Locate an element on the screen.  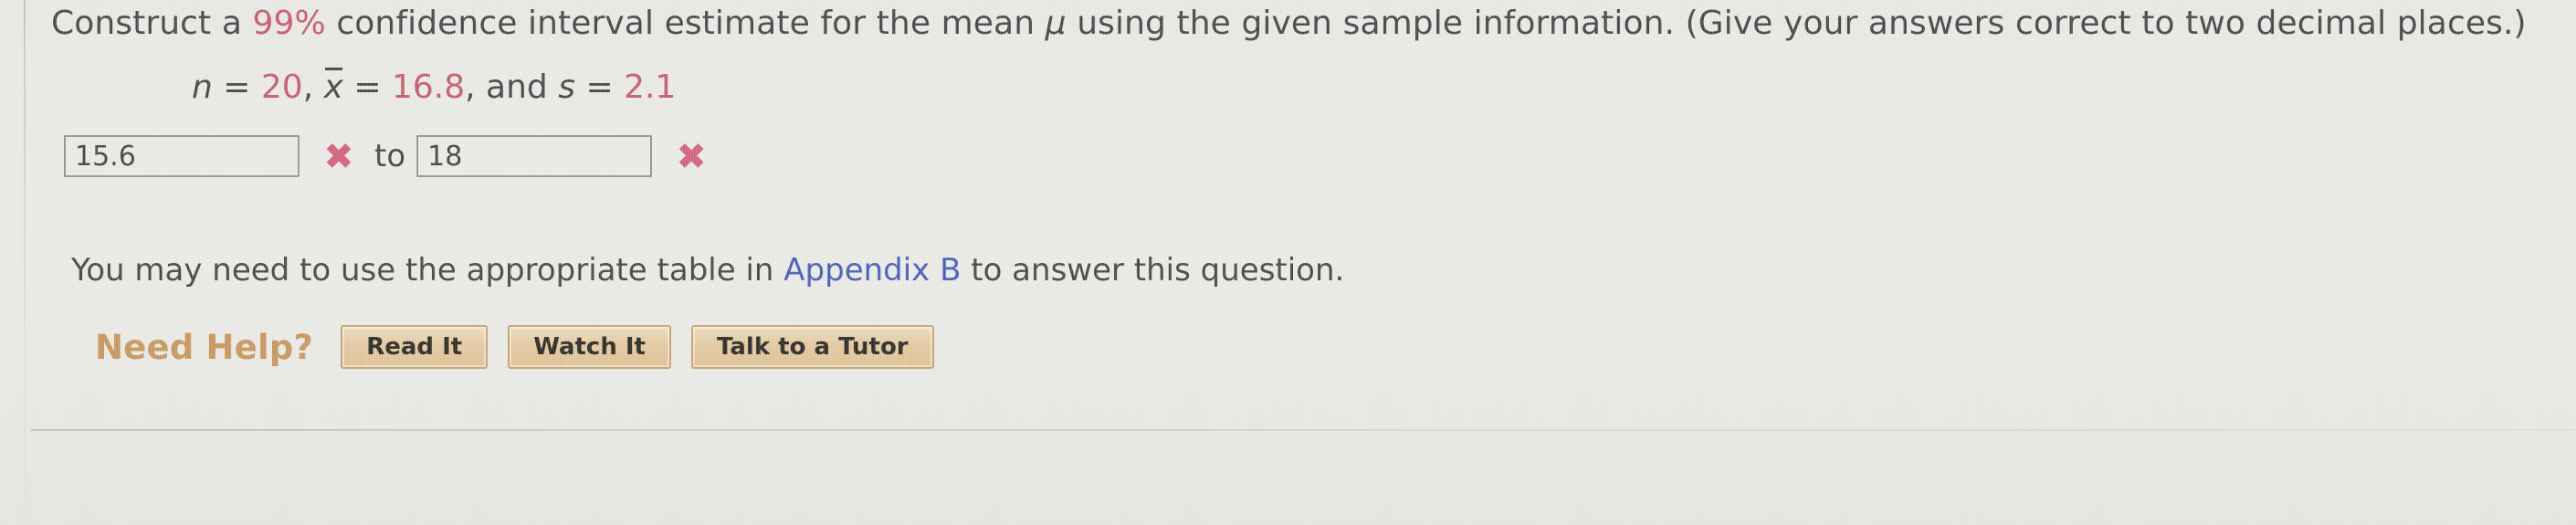
read-it-button: Read It is located at coordinates (415, 347).